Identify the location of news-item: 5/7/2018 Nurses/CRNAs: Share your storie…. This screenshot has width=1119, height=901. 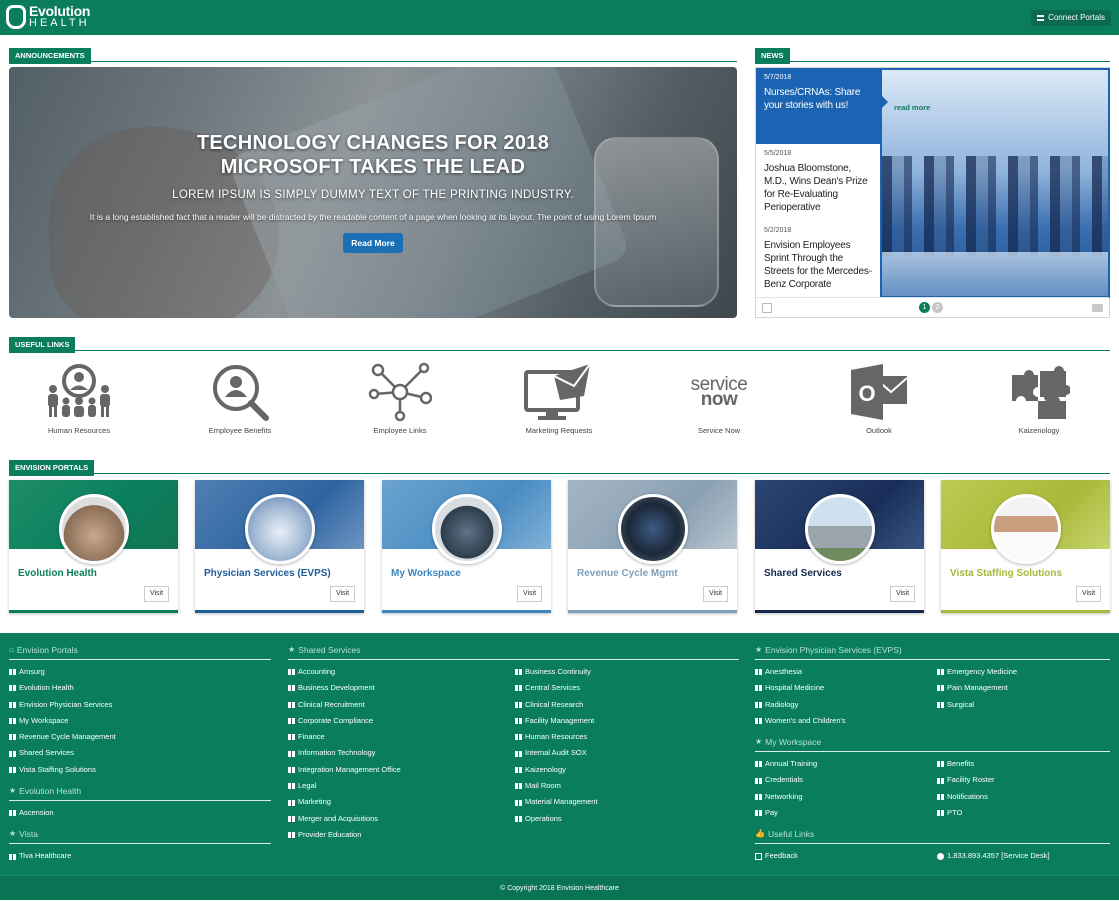
(818, 106).